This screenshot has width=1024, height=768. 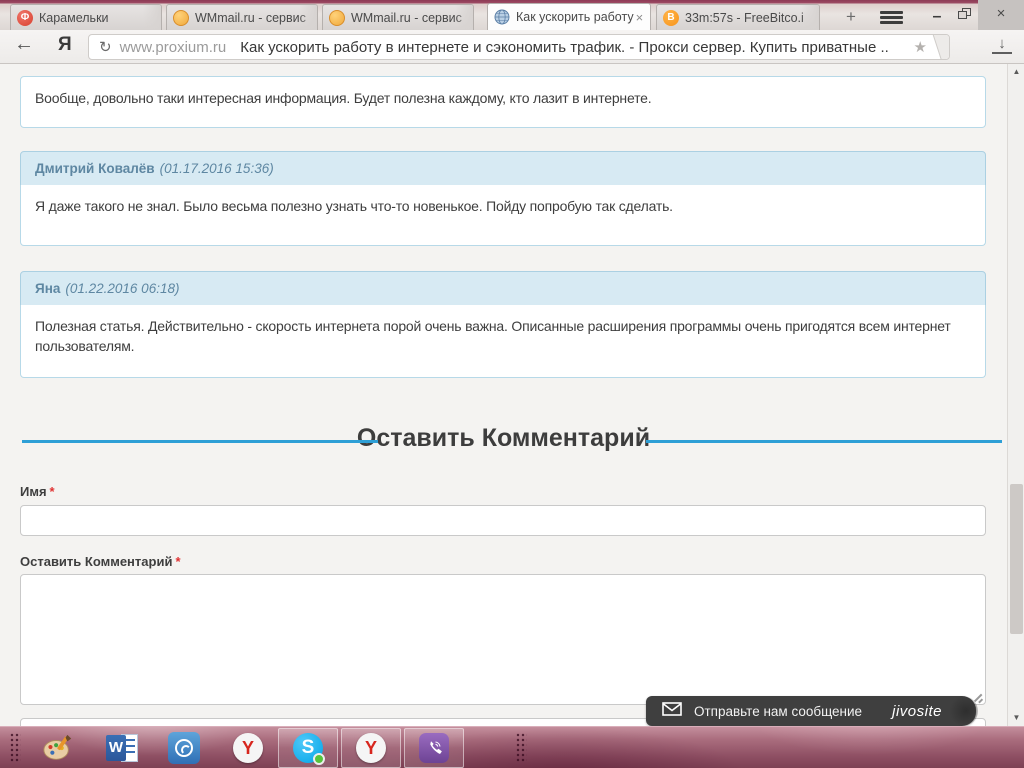 I want to click on browser-menu-icon, so click(x=891, y=17).